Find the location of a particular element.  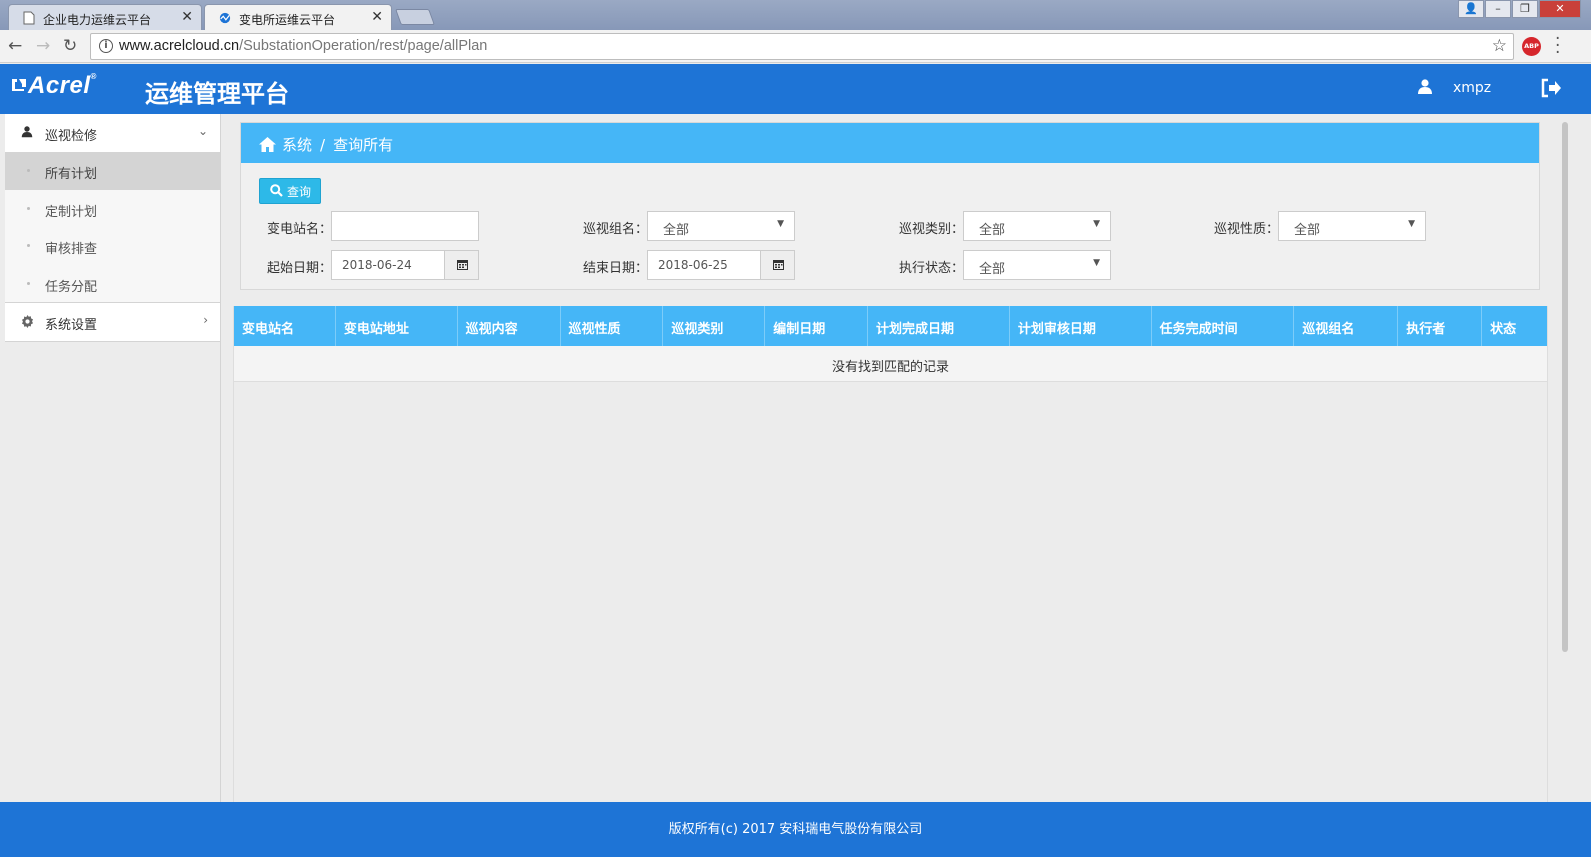

end-date-input: 2018-06-25 is located at coordinates (721, 265).